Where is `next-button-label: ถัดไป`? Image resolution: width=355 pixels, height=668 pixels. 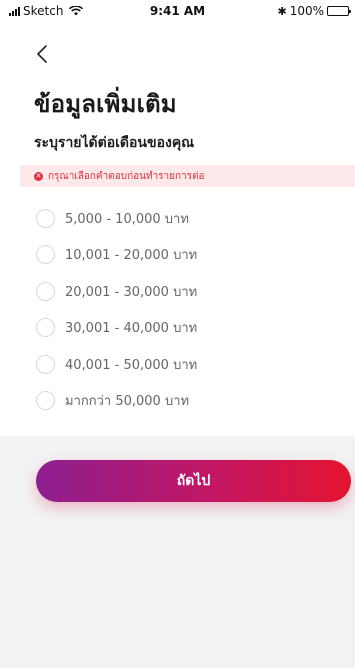 next-button-label: ถัดไป is located at coordinates (193, 481).